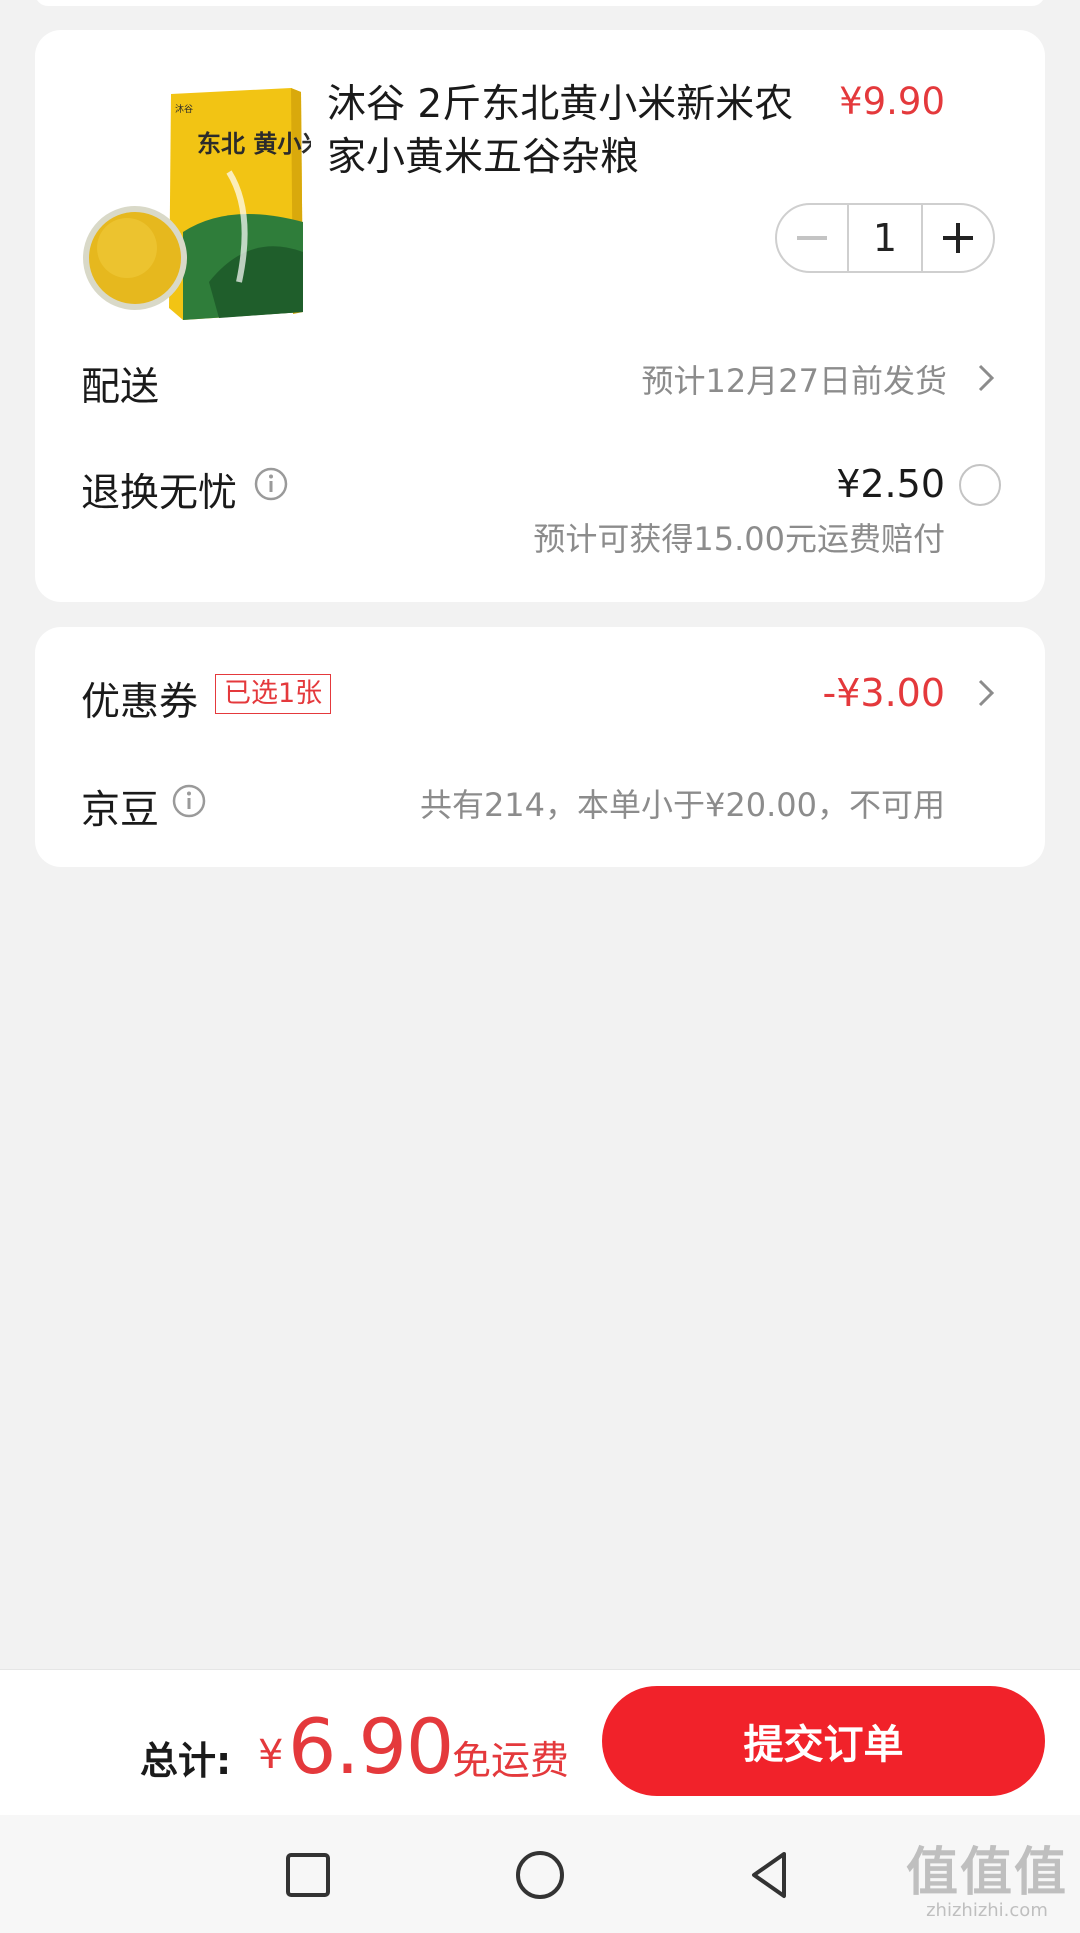 The width and height of the screenshot is (1080, 1933). I want to click on product-price: ¥9.90, so click(892, 101).